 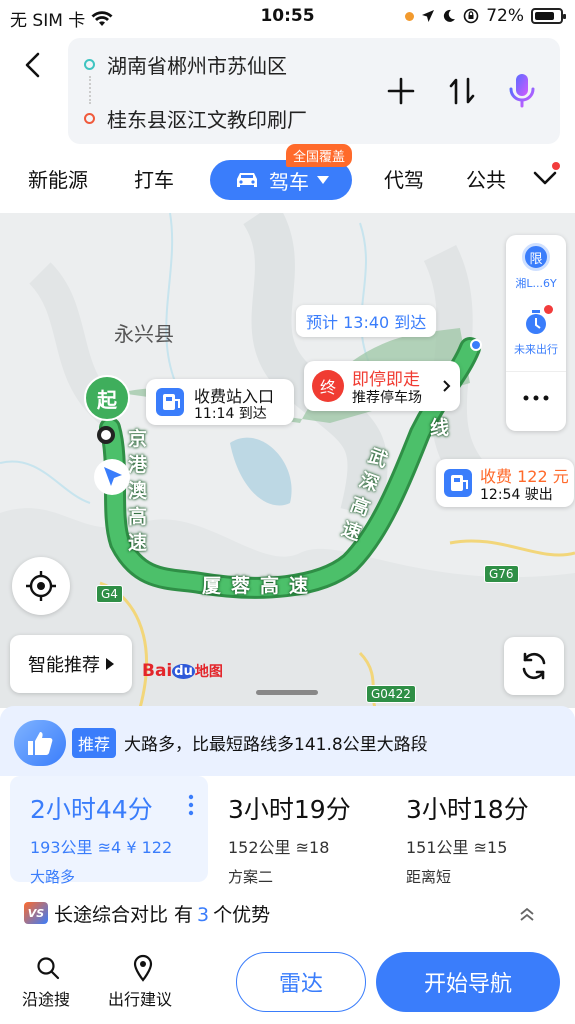 I want to click on add-waypoint-icon, so click(x=401, y=91).